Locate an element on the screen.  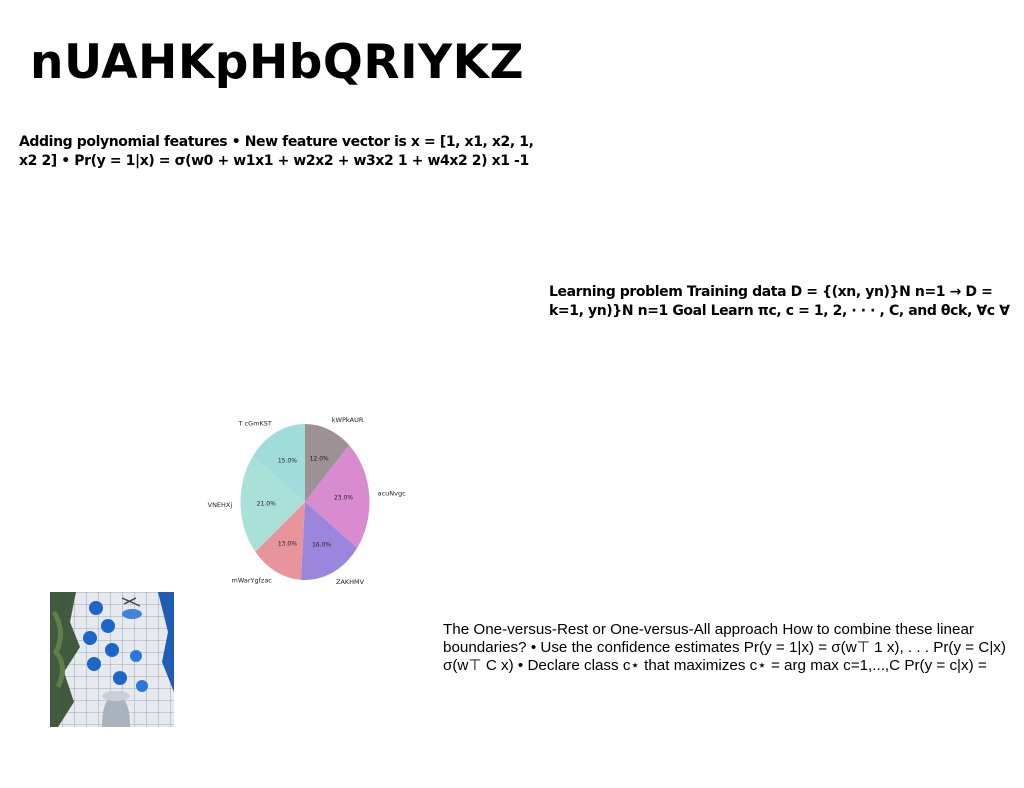
pie-category-label: kWPkAUR is located at coordinates (348, 420).